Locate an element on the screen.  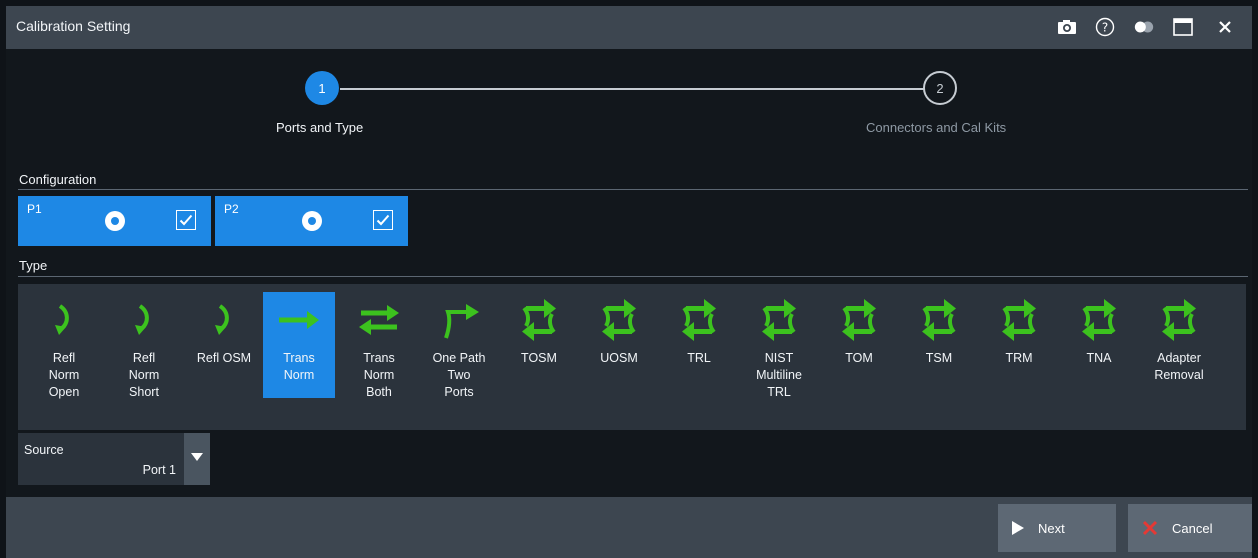
bidirectional-arrows-icon is located at coordinates (379, 320).